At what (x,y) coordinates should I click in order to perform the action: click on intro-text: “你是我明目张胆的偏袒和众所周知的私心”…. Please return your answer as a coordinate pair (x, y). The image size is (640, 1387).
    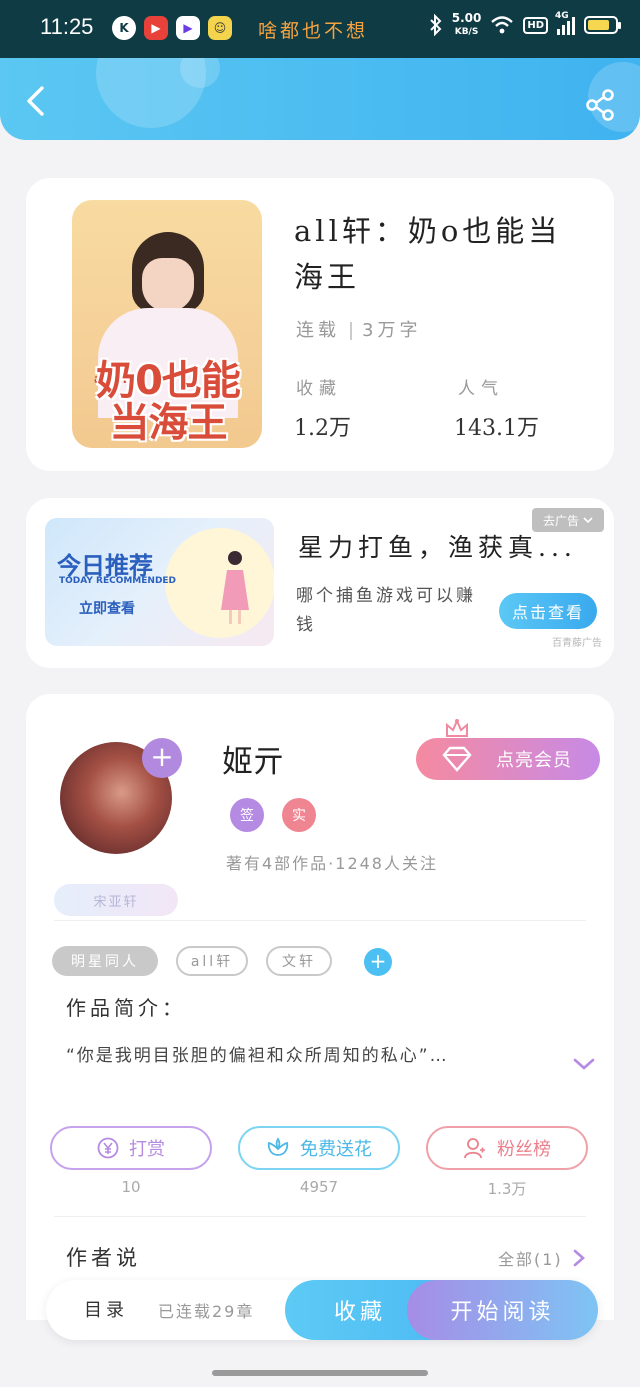
    Looking at the image, I should click on (257, 1056).